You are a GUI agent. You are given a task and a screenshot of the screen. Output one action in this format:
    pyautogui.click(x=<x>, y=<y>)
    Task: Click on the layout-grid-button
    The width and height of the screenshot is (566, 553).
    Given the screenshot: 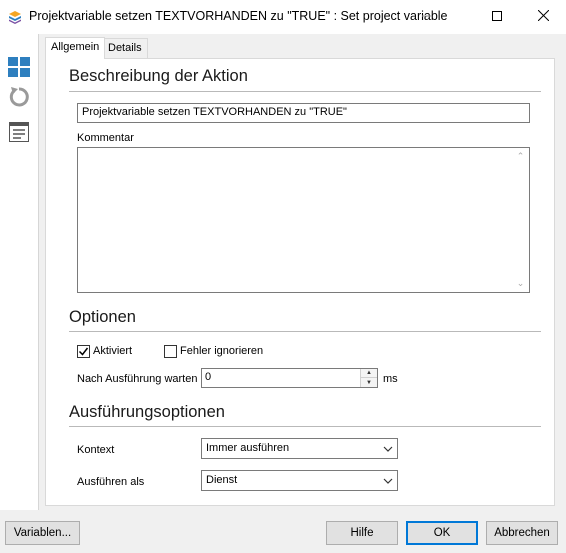 What is the action you would take?
    pyautogui.click(x=19, y=68)
    